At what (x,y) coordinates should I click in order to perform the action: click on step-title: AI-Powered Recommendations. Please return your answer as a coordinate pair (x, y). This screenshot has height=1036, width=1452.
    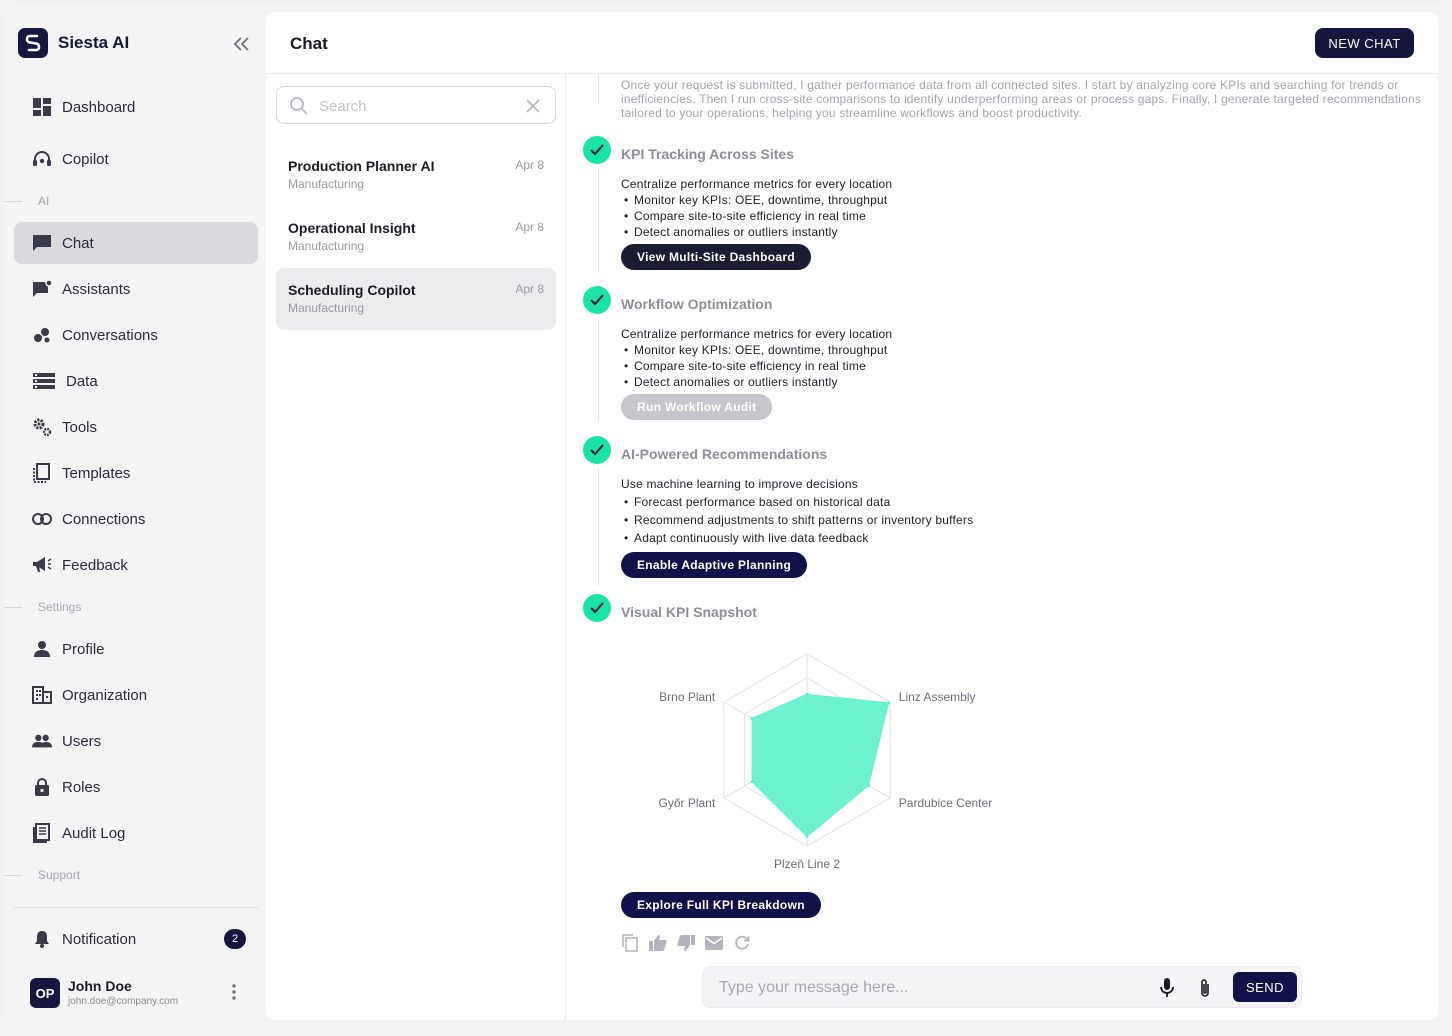
    Looking at the image, I should click on (724, 454).